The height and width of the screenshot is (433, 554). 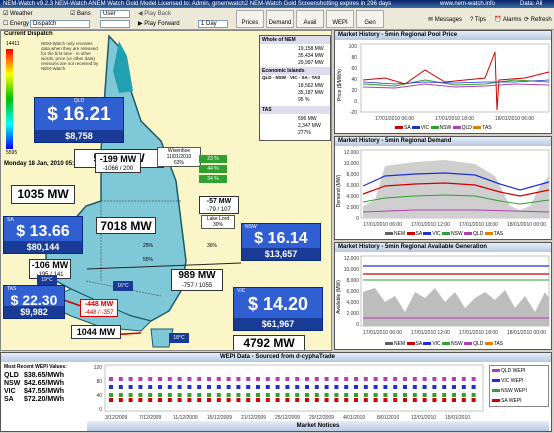 I want to click on scale-max: 14411, so click(x=13, y=44).